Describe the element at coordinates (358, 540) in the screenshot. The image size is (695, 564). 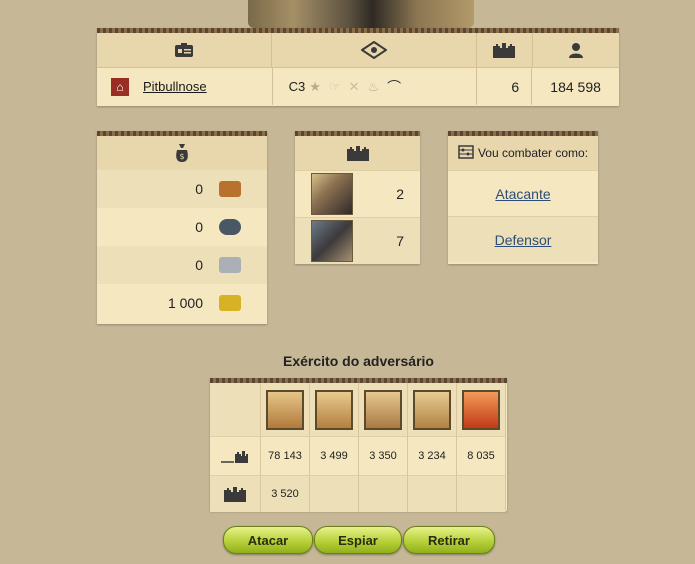
I see `spy-button: Espiar` at that location.